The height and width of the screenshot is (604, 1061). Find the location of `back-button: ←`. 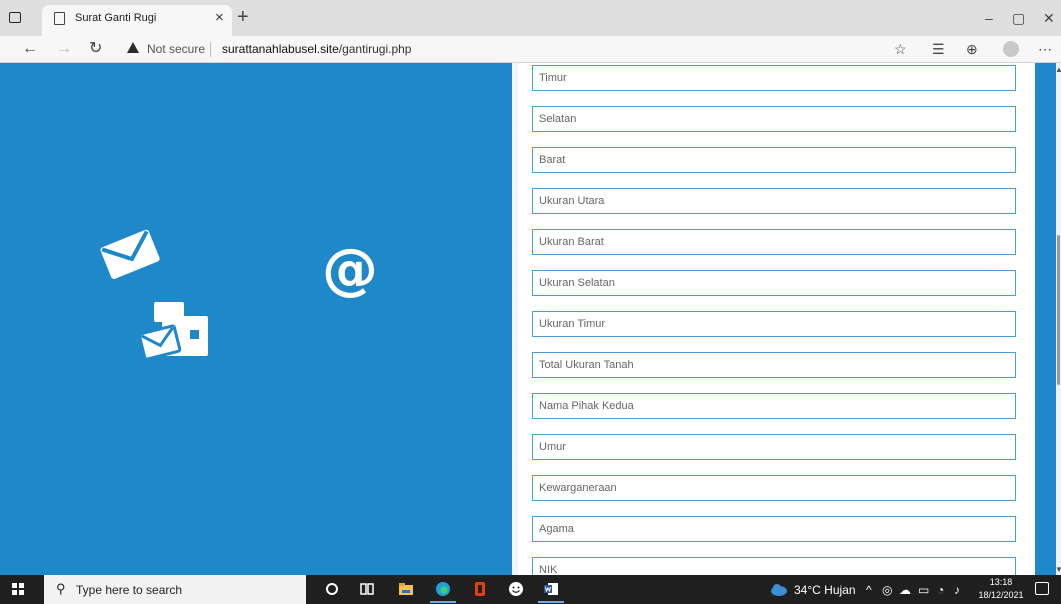

back-button: ← is located at coordinates (30, 49).